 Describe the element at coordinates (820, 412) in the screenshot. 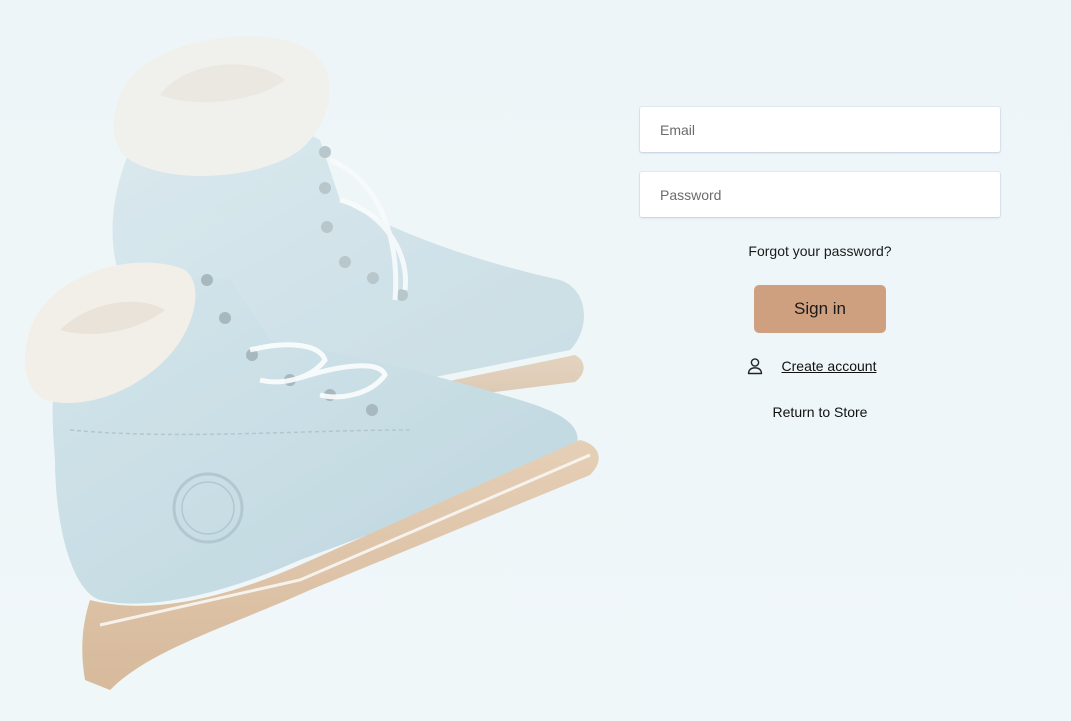

I see `return-to-store-link: Return to Store` at that location.